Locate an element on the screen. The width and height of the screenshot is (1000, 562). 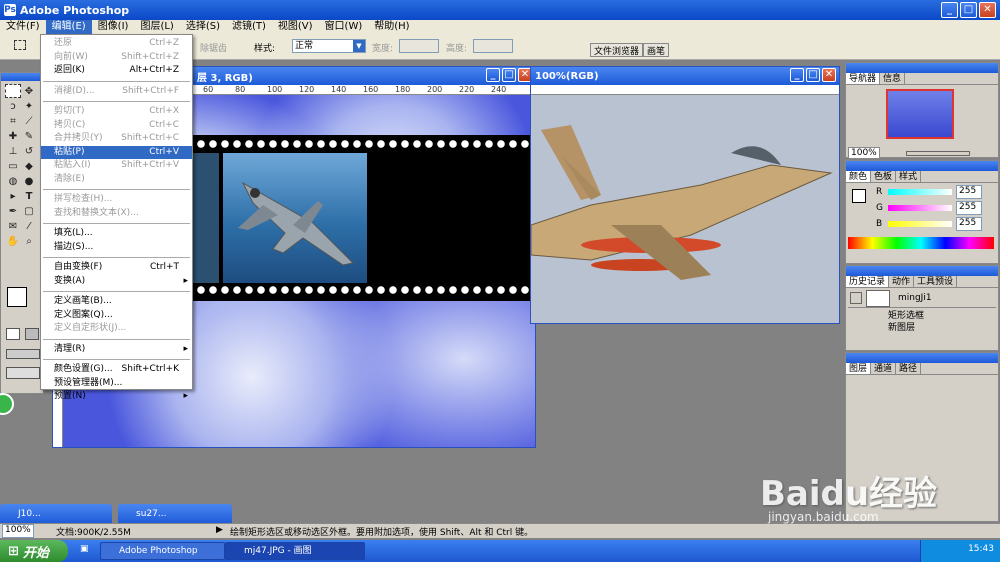
brush-icon: ✎ is located at coordinates (29, 137).